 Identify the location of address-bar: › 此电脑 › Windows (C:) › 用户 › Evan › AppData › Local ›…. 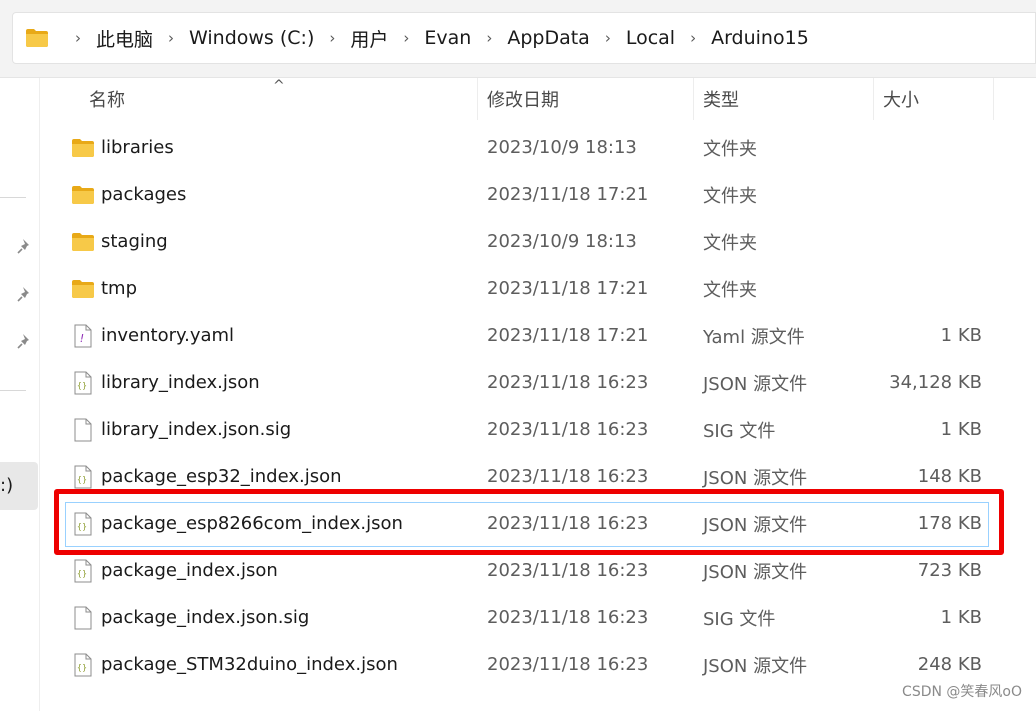
(524, 38).